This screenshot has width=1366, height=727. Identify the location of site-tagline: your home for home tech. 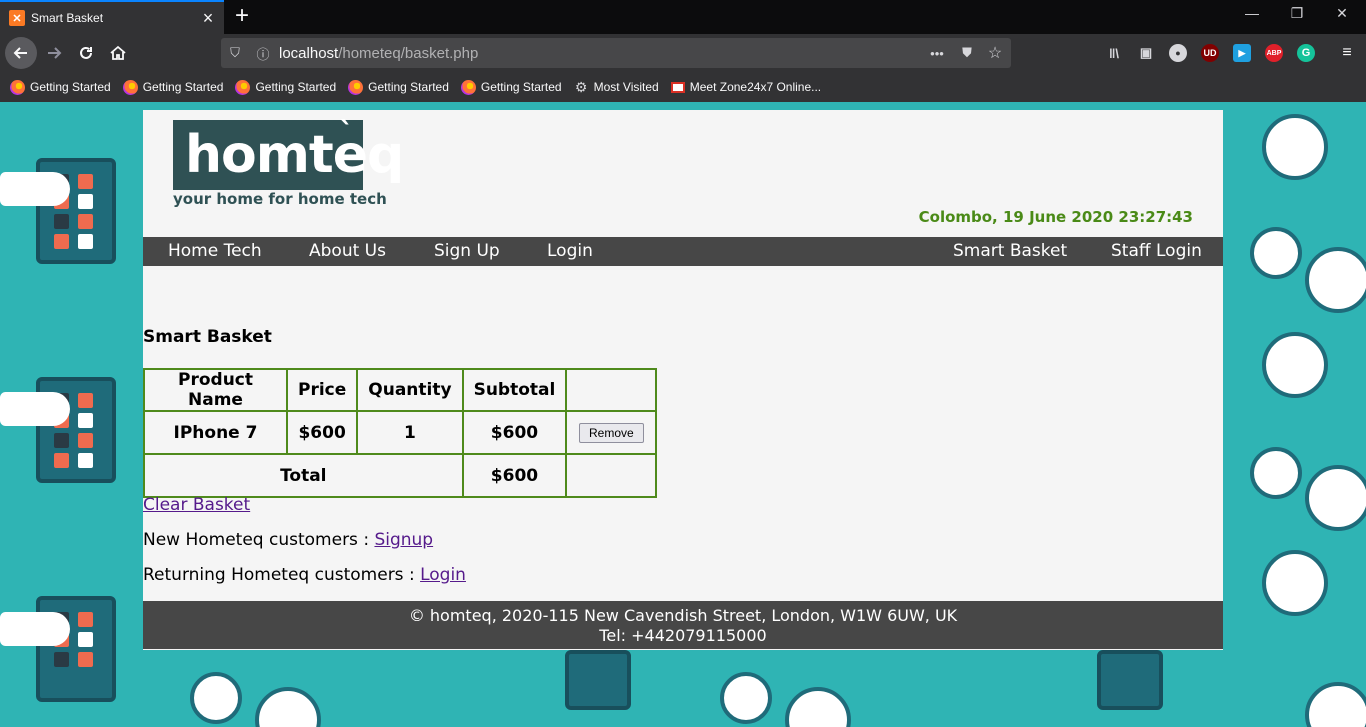
(280, 199).